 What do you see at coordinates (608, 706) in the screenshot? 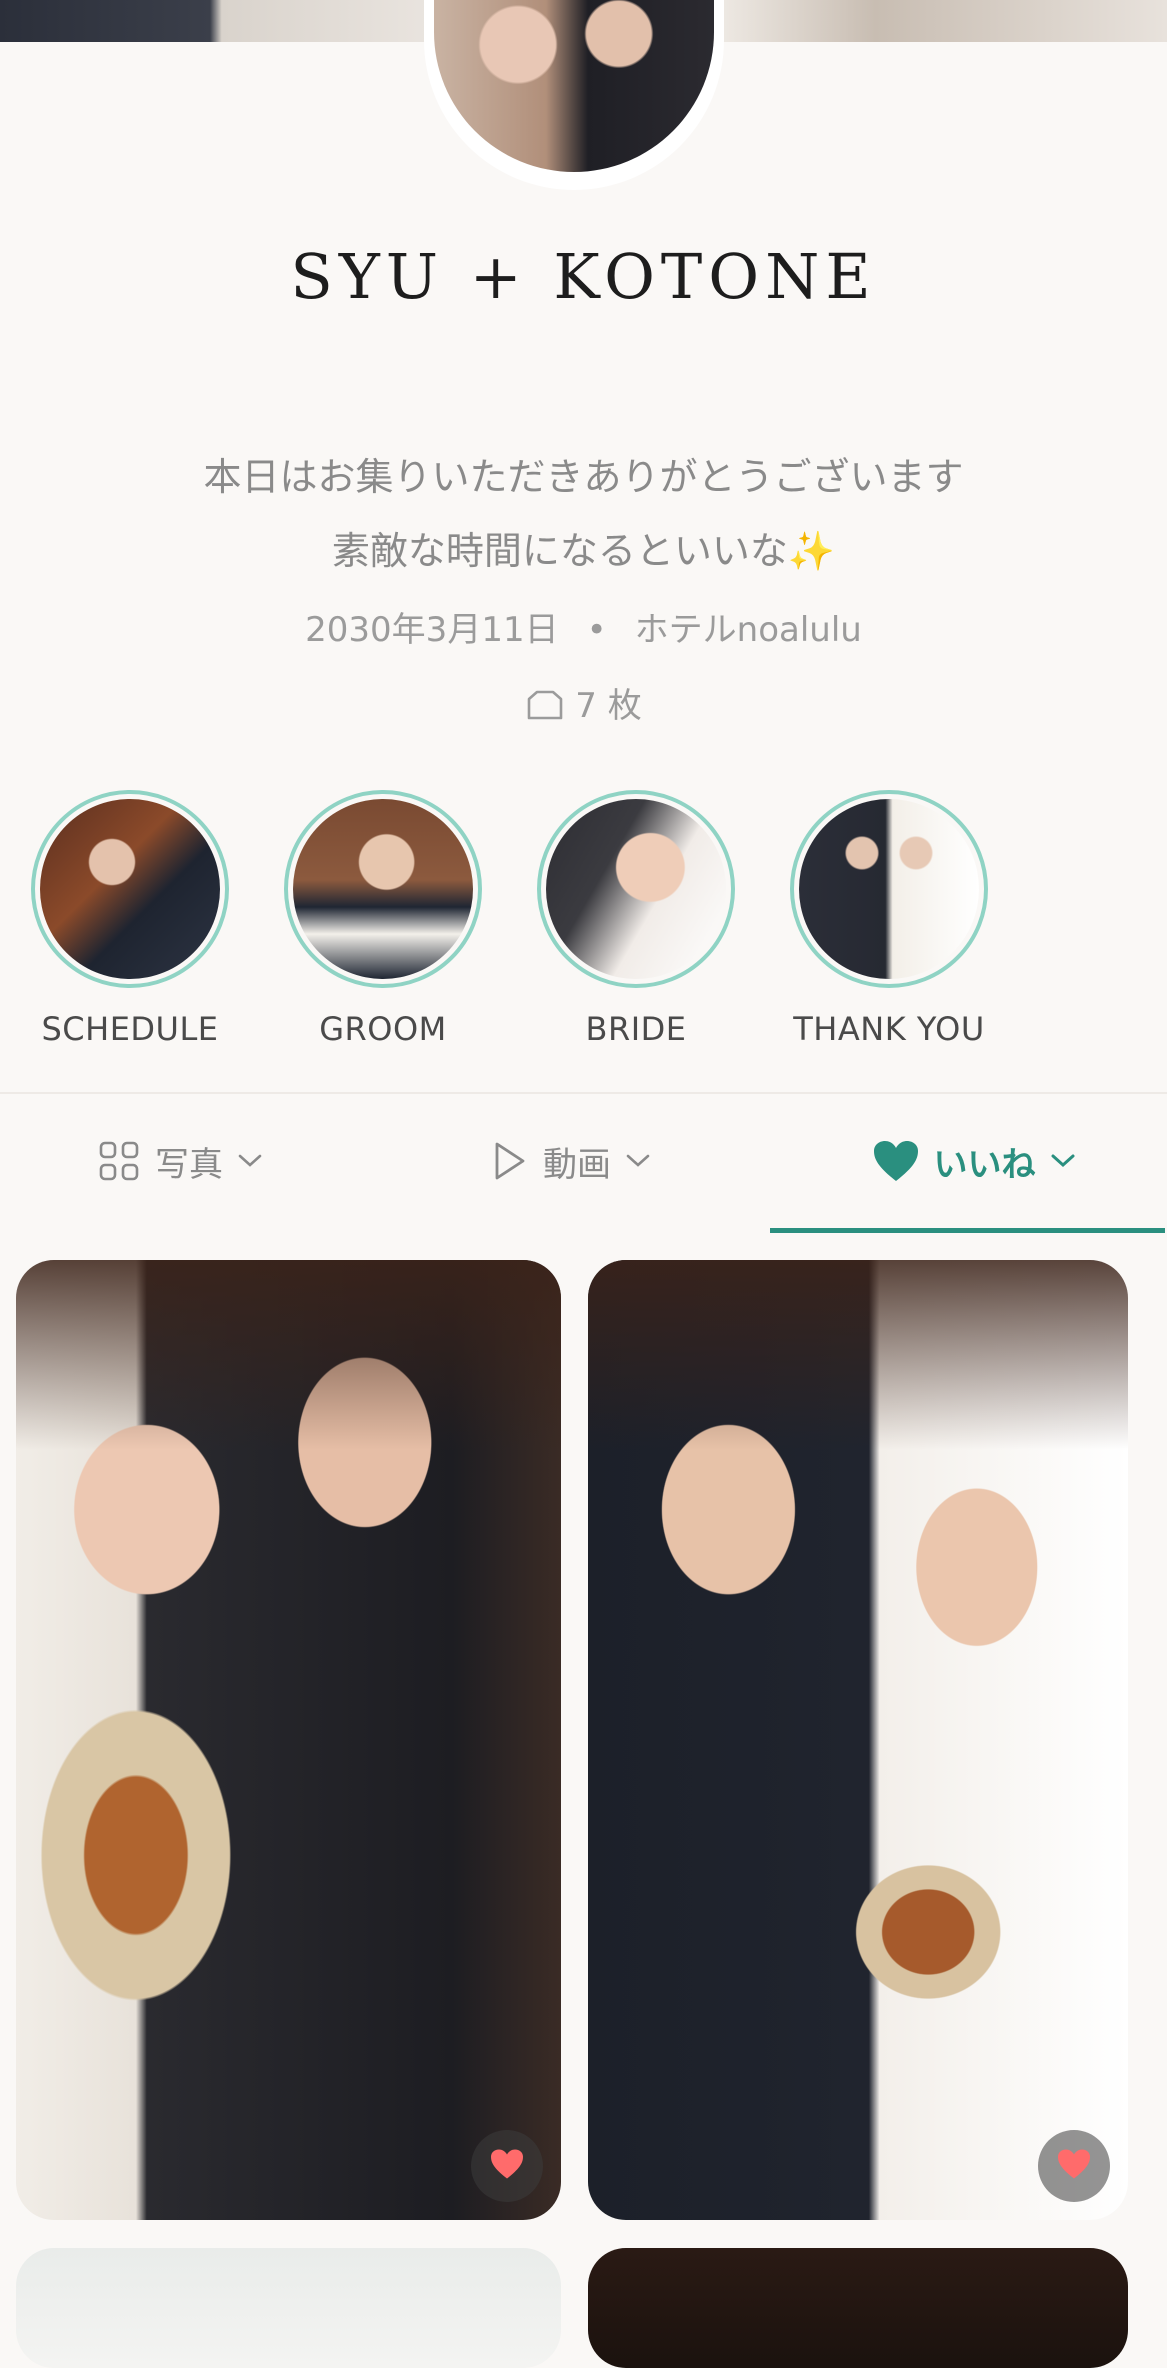
I see `photo-count-text: 7 枚` at bounding box center [608, 706].